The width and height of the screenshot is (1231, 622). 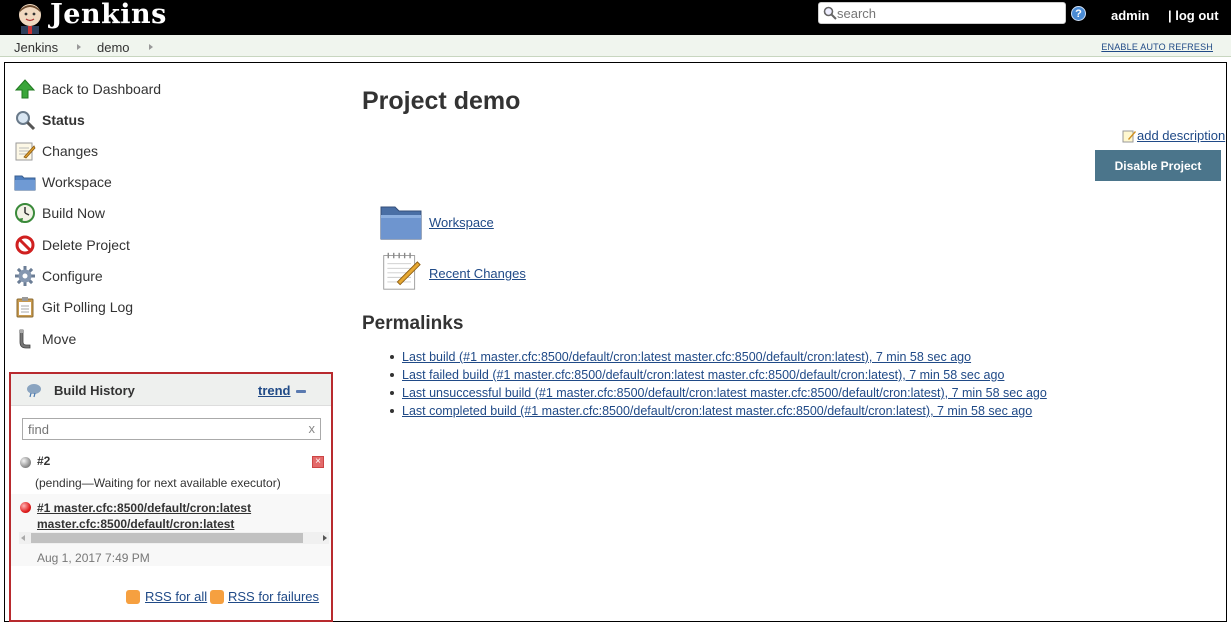 What do you see at coordinates (312, 428) in the screenshot?
I see `clear-filter-icon: x` at bounding box center [312, 428].